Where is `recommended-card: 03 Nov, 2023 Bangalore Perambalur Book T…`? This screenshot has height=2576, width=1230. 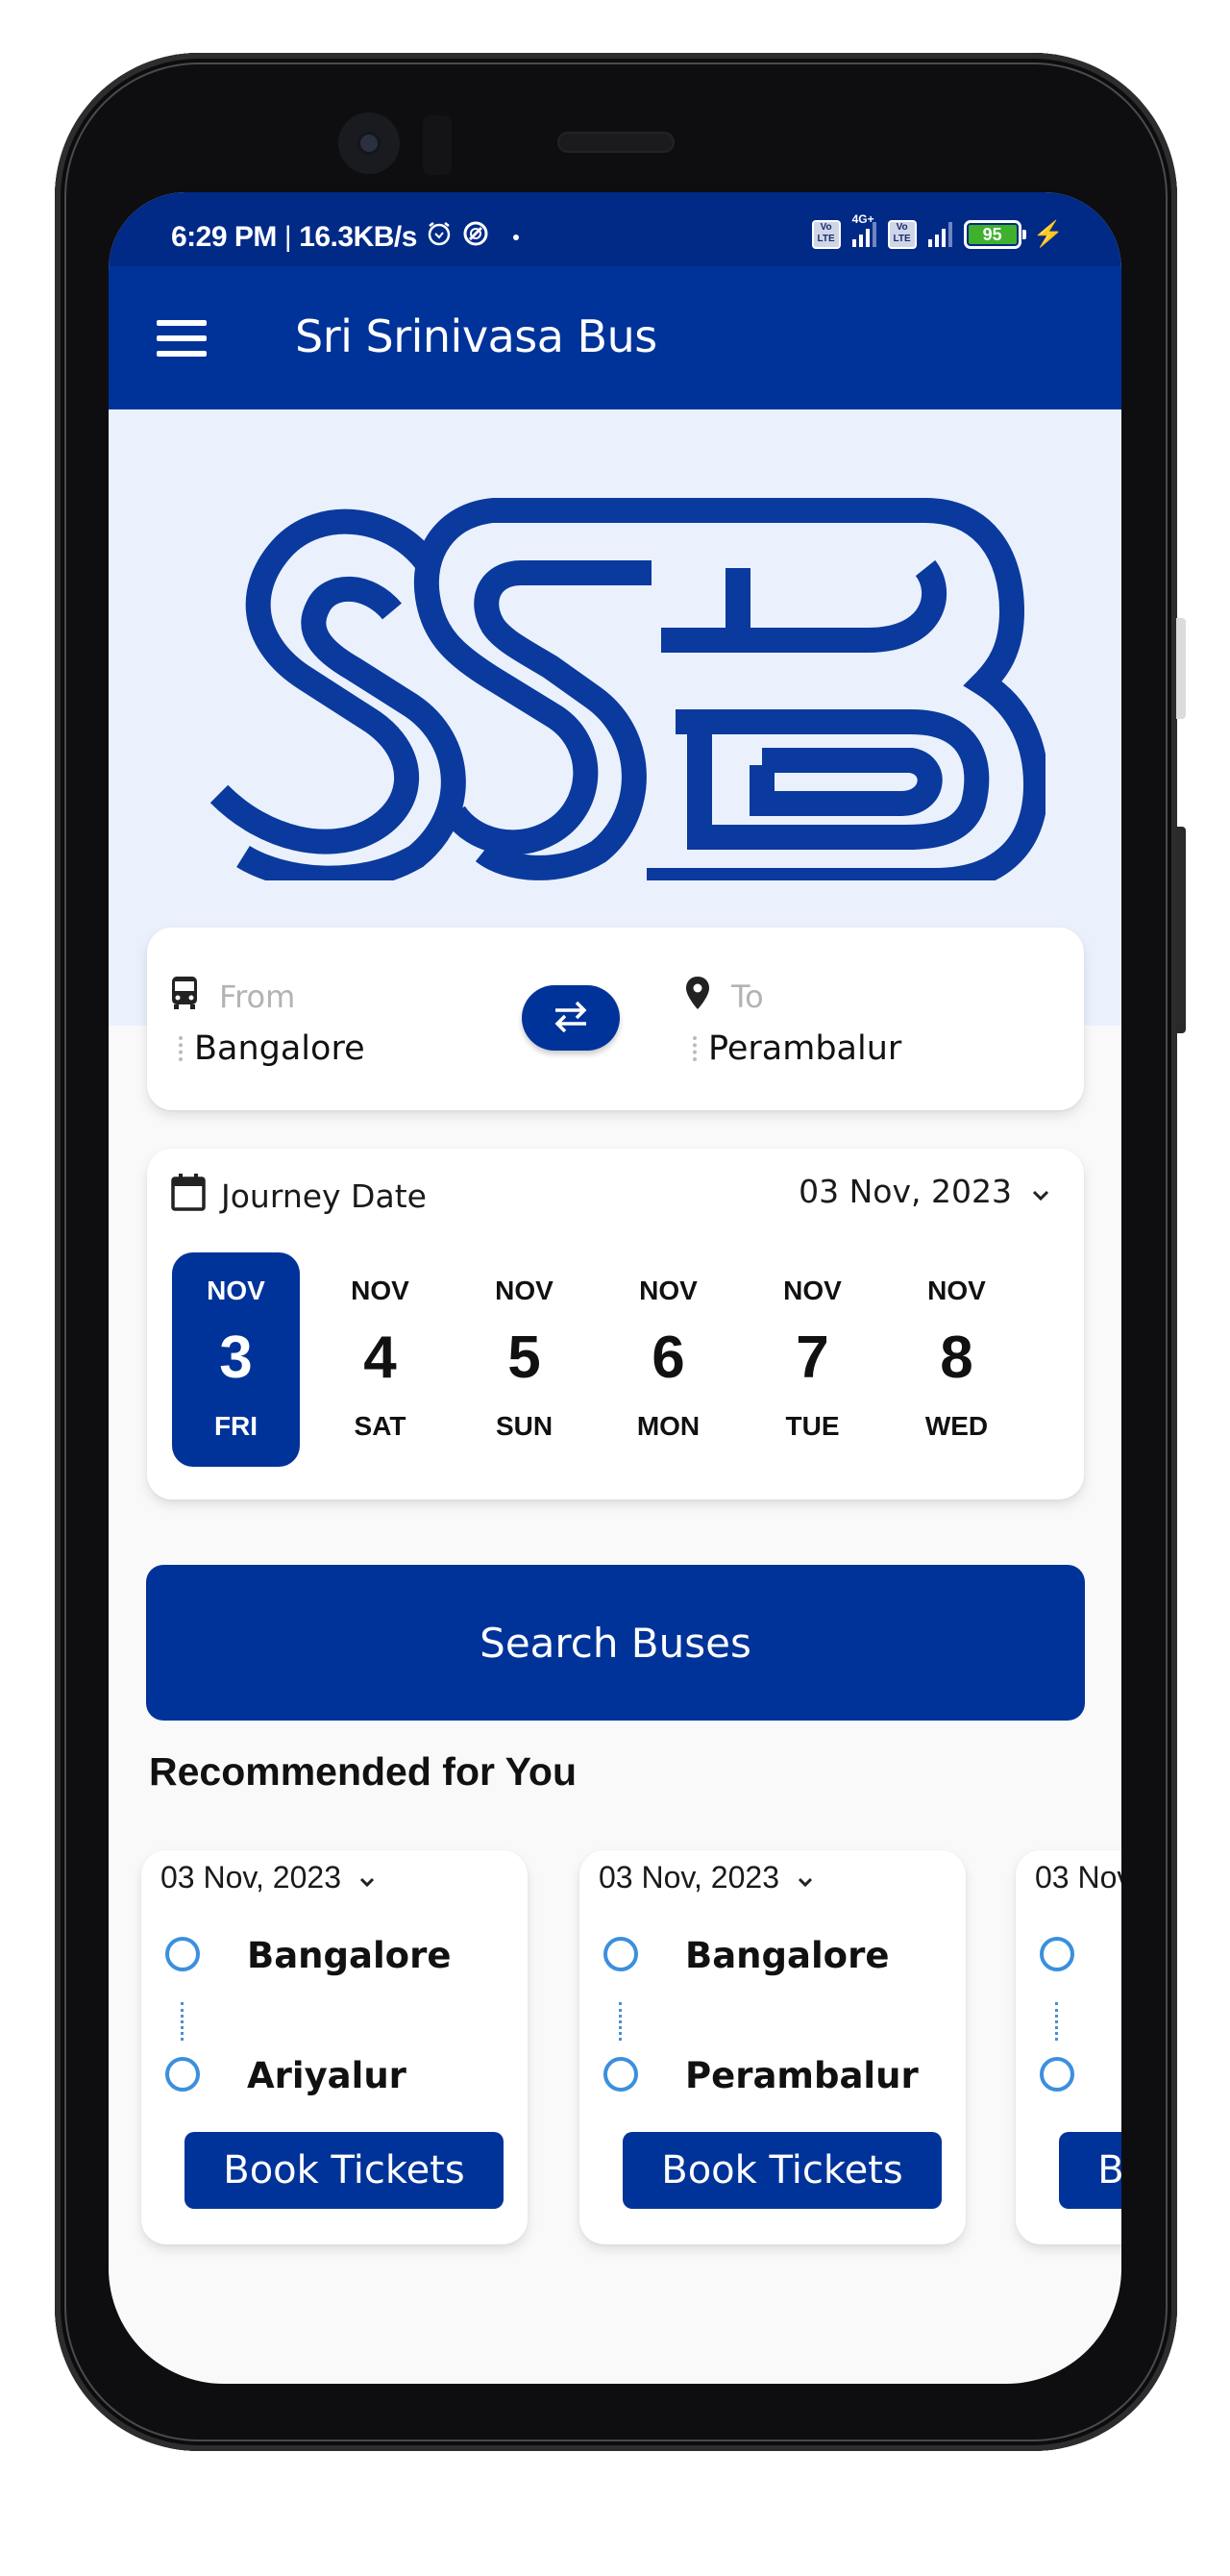
recommended-card: 03 Nov, 2023 Bangalore Perambalur Book T… is located at coordinates (773, 2047).